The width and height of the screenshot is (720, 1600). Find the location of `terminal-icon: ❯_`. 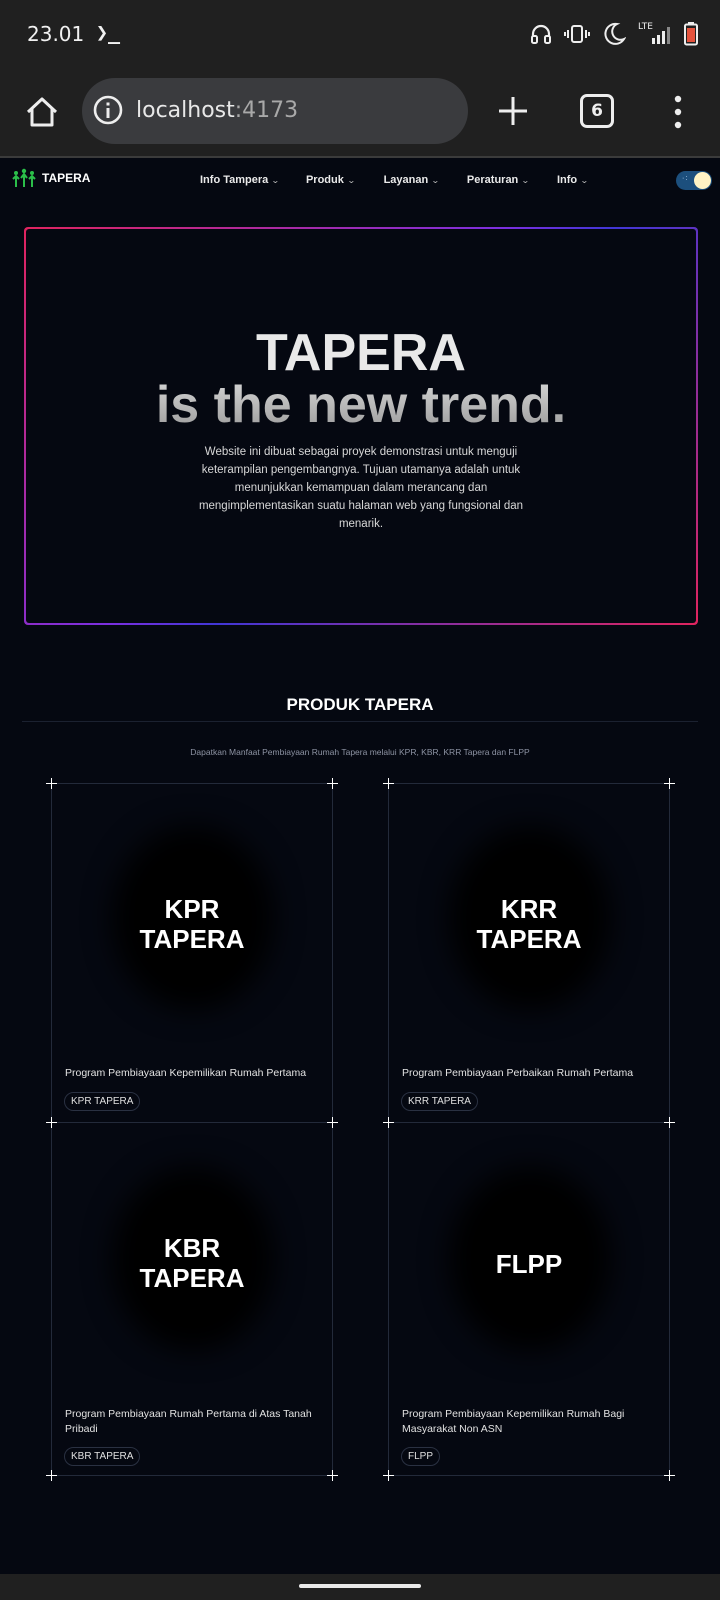

terminal-icon: ❯_ is located at coordinates (108, 32).